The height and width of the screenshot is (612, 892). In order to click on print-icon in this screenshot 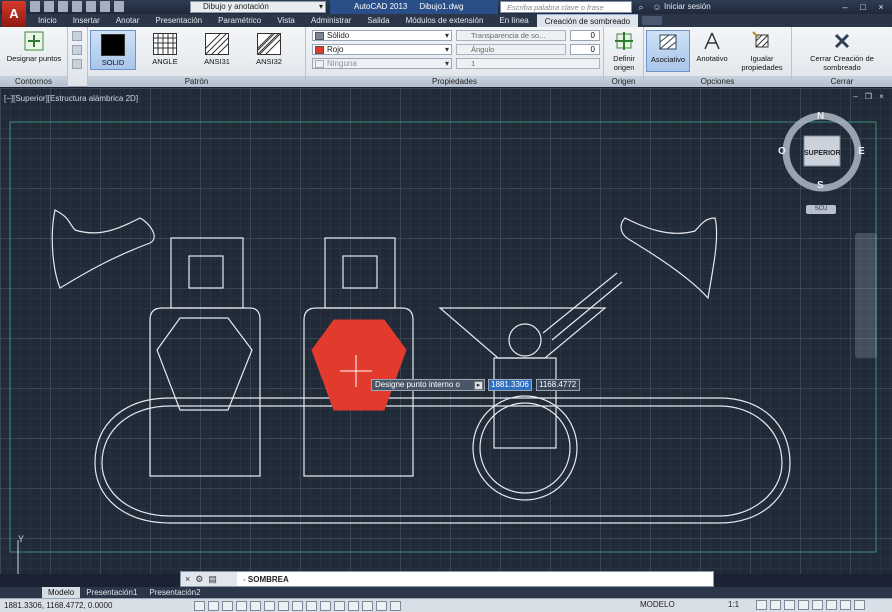, I will do `click(91, 6)`.